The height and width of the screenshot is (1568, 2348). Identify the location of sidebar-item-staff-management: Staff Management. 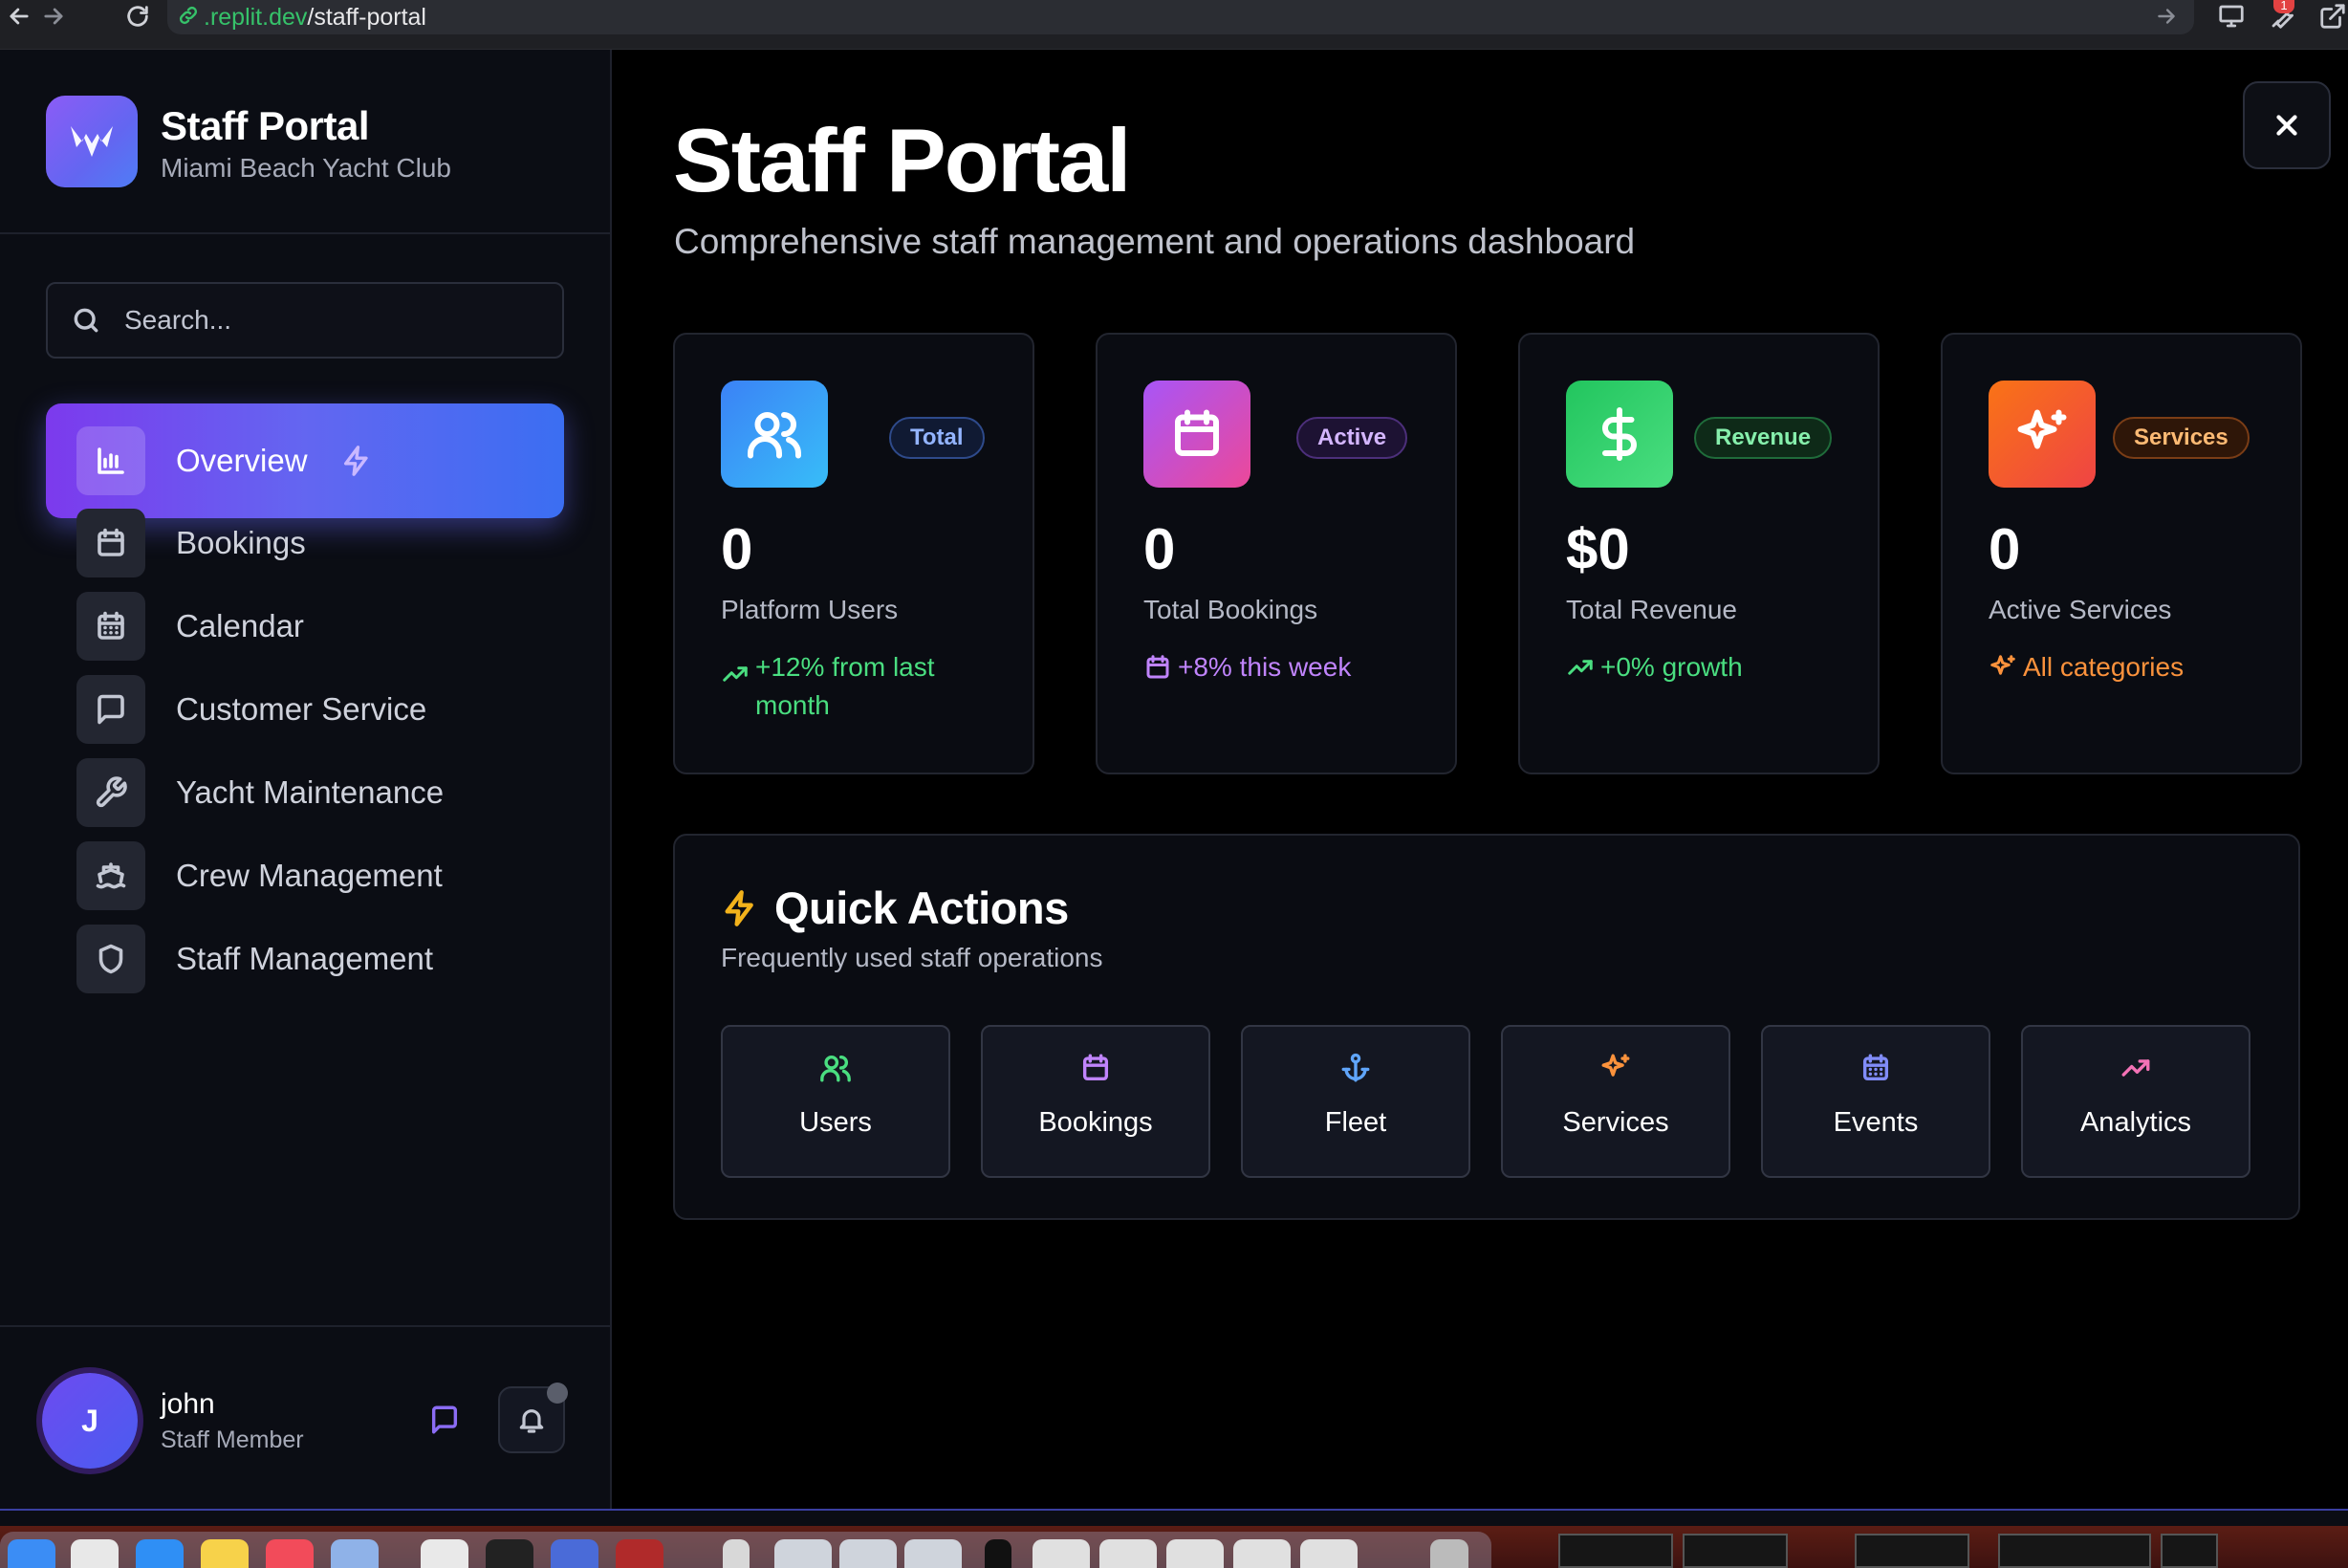
(305, 959).